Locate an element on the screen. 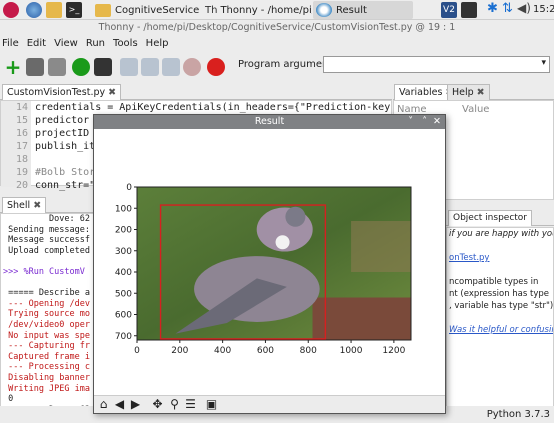 The height and width of the screenshot is (423, 554). line-number: 20 is located at coordinates (21, 185).